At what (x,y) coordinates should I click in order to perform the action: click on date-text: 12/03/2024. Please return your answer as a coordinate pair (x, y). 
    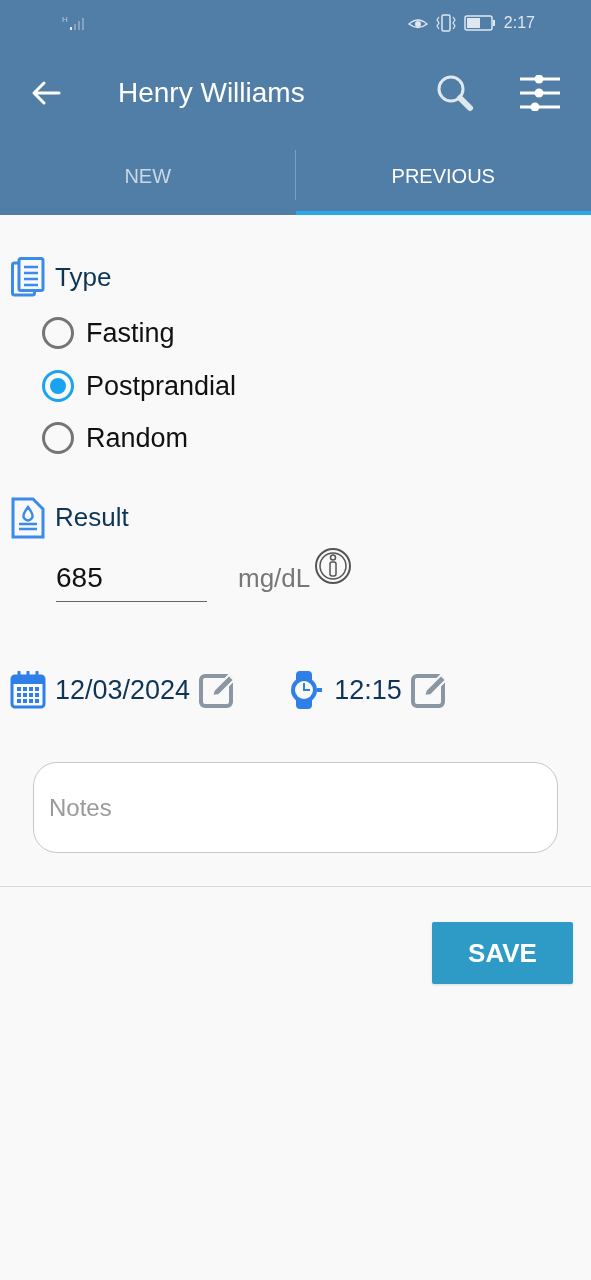
    Looking at the image, I should click on (123, 690).